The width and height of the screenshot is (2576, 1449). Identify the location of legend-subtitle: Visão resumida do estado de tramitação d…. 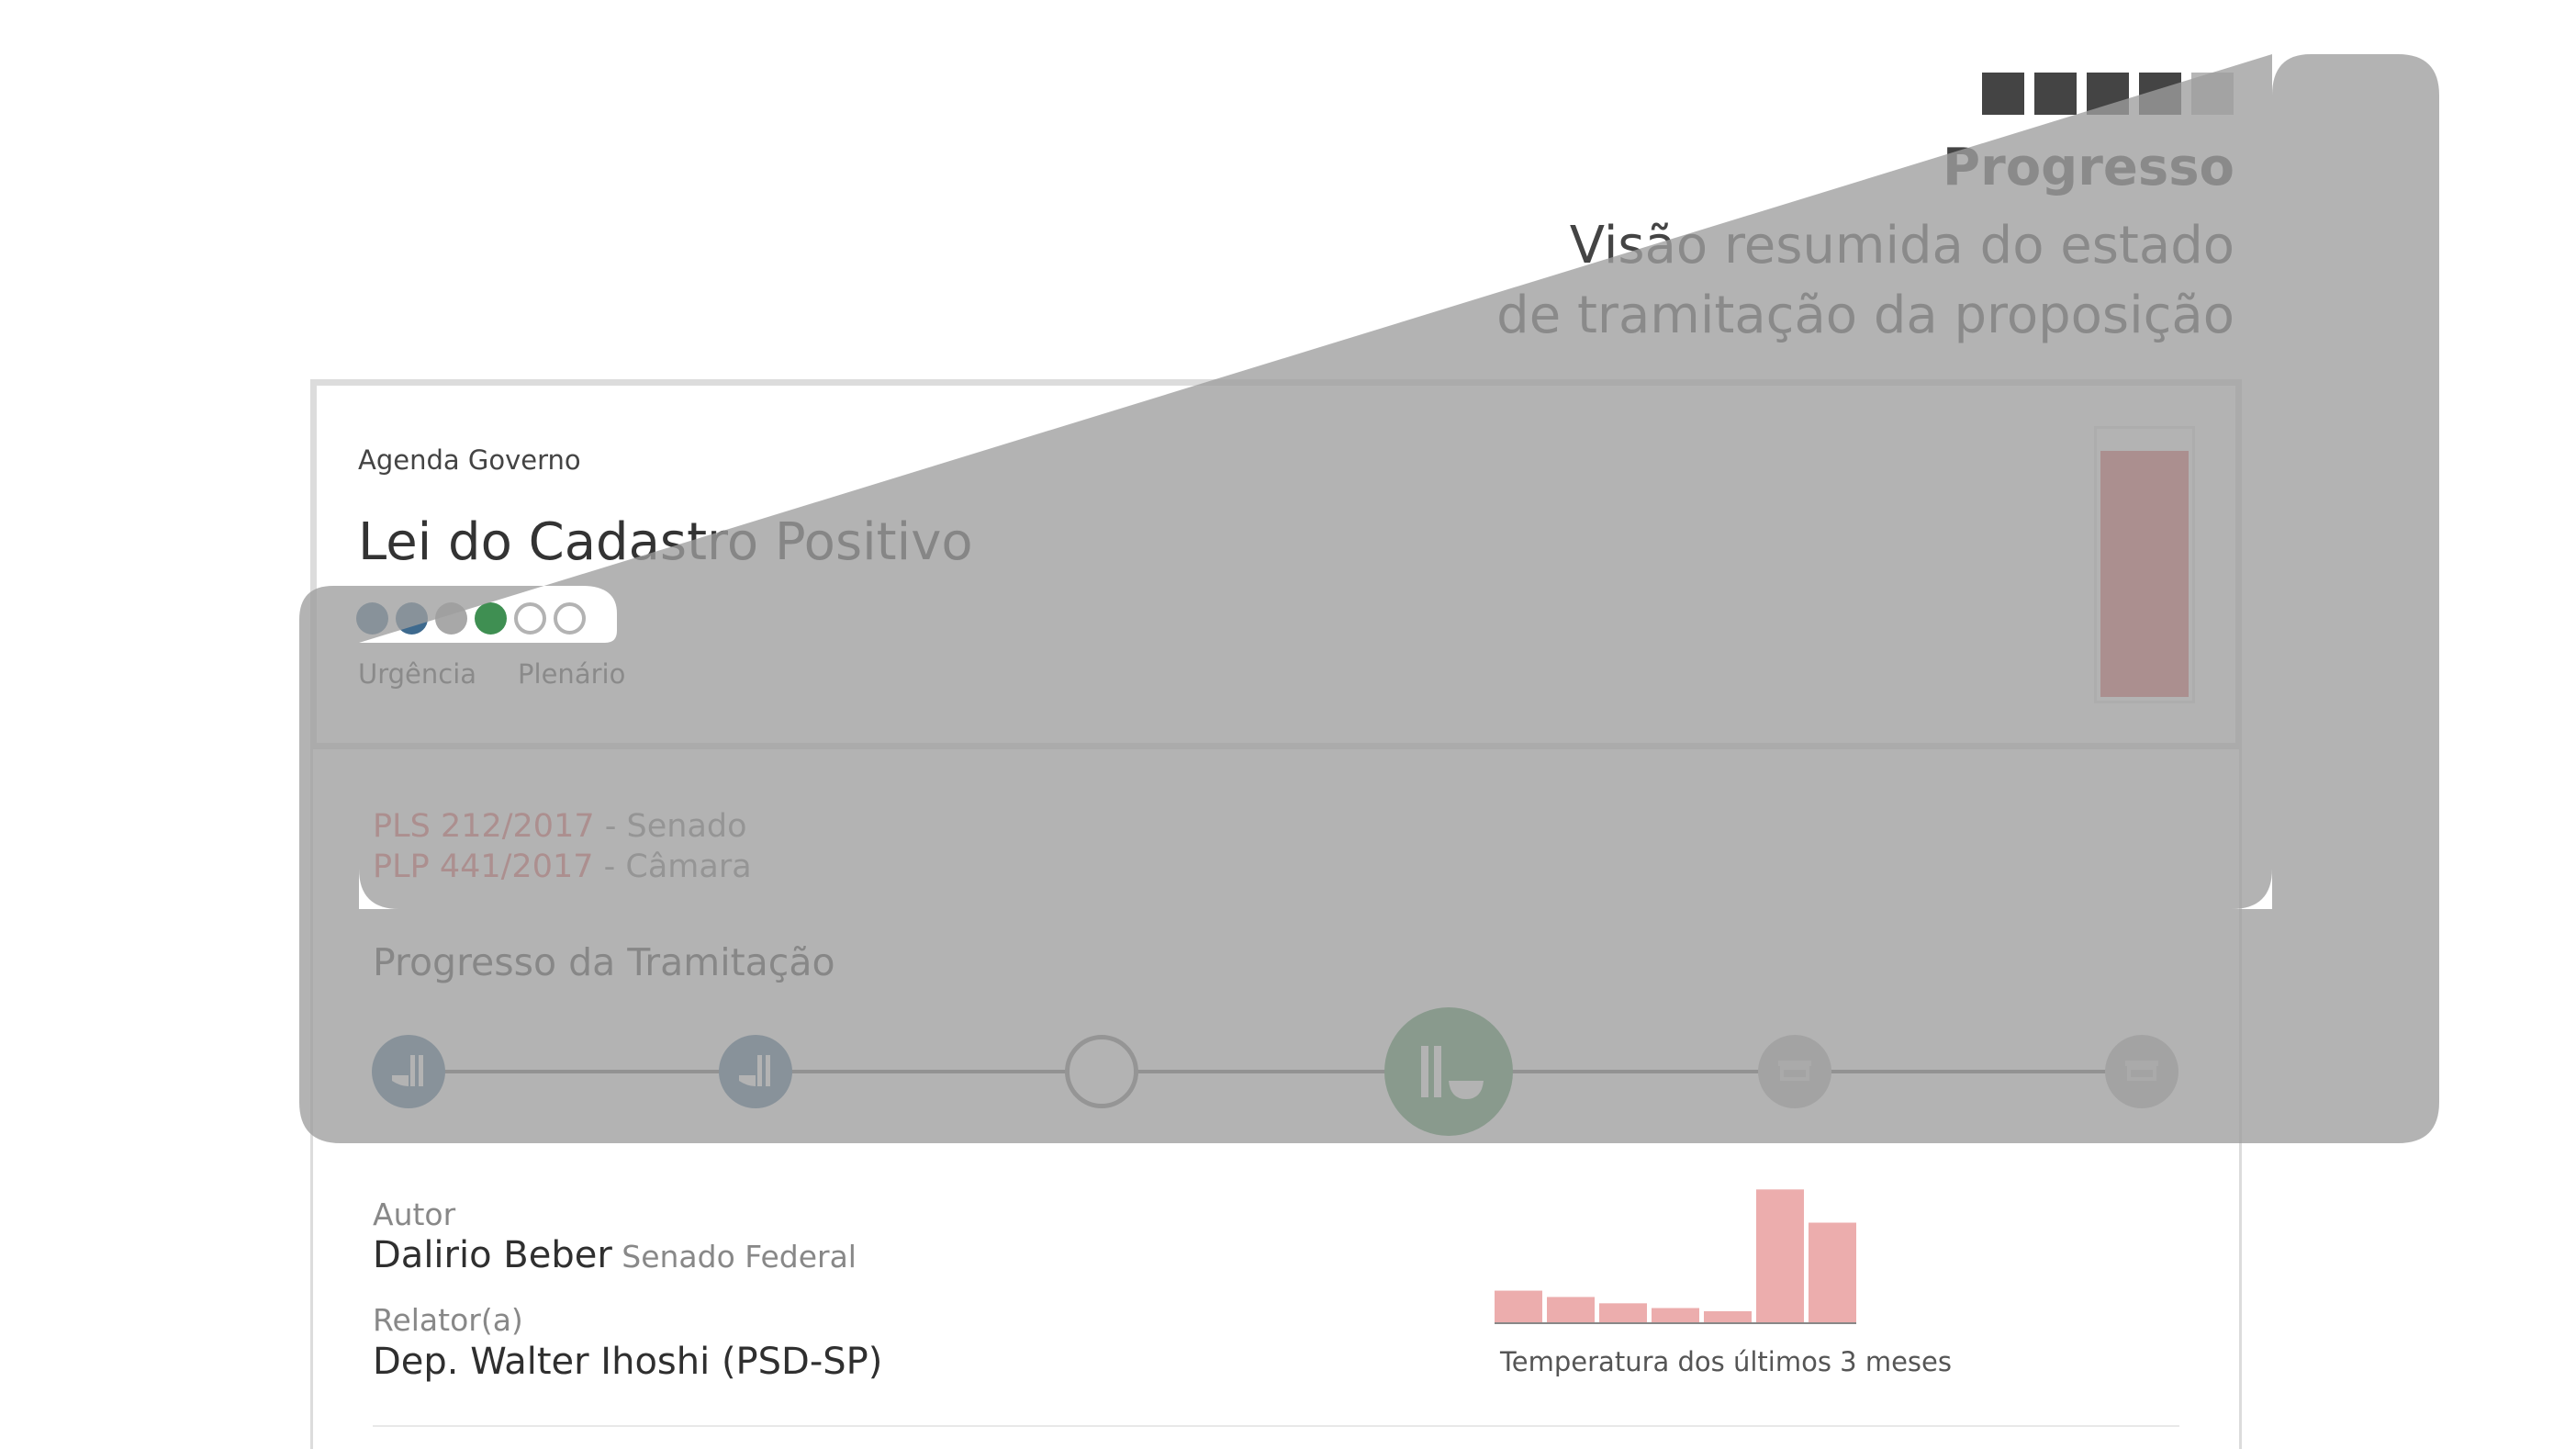
(1865, 281).